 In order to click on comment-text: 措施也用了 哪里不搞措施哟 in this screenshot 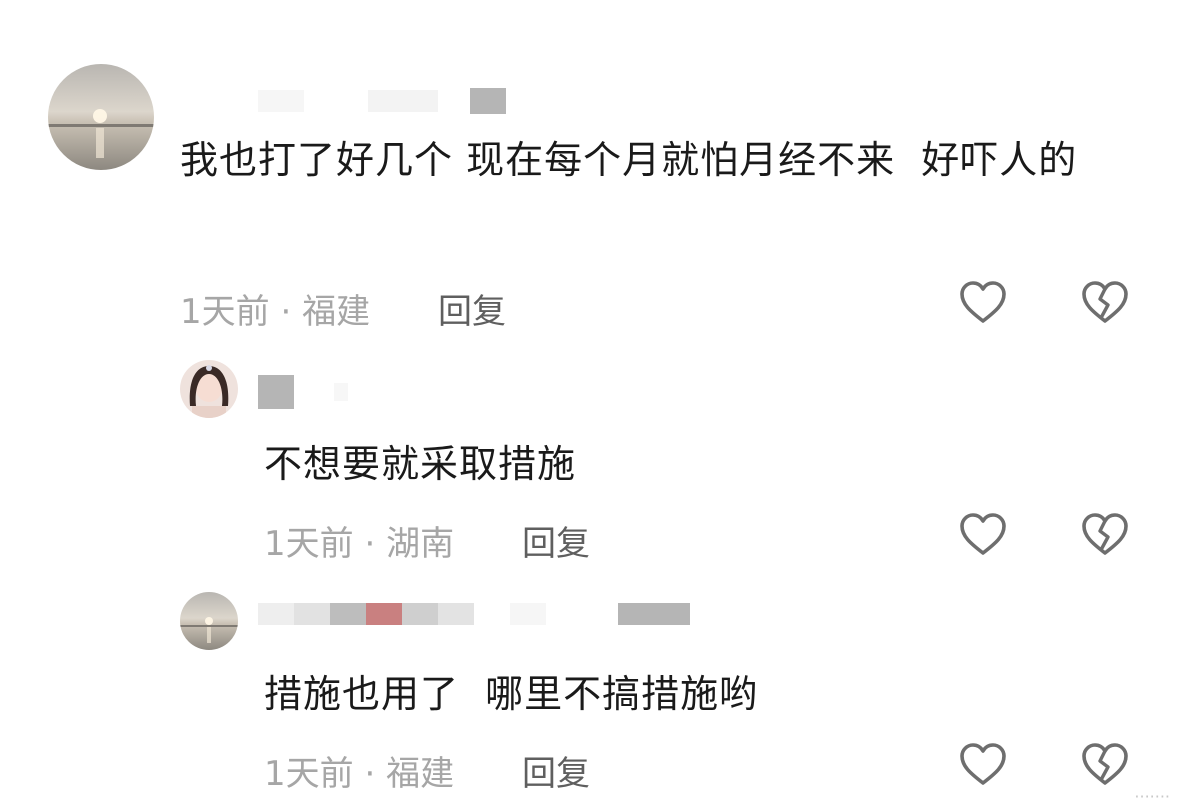, I will do `click(511, 694)`.